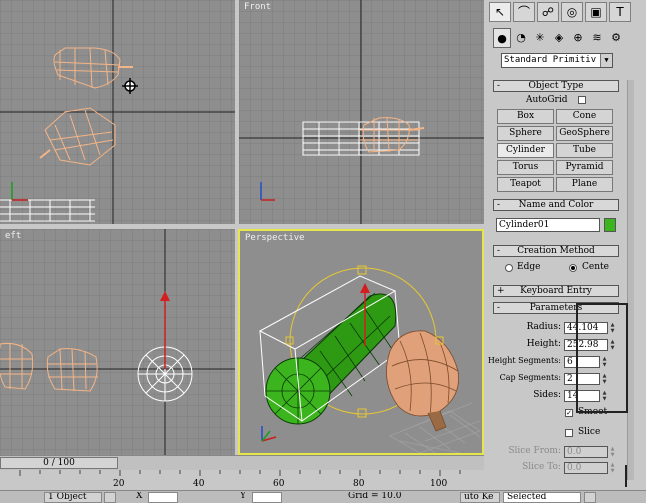  Describe the element at coordinates (534, 451) in the screenshot. I see `slice-from-label: Slice From:` at that location.